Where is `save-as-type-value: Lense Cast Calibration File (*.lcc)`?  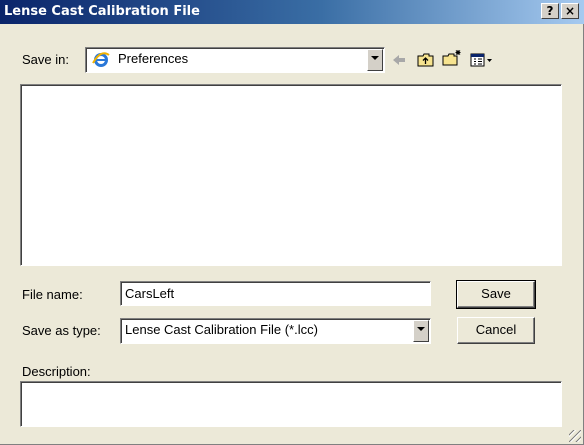
save-as-type-value: Lense Cast Calibration File (*.lcc) is located at coordinates (221, 329).